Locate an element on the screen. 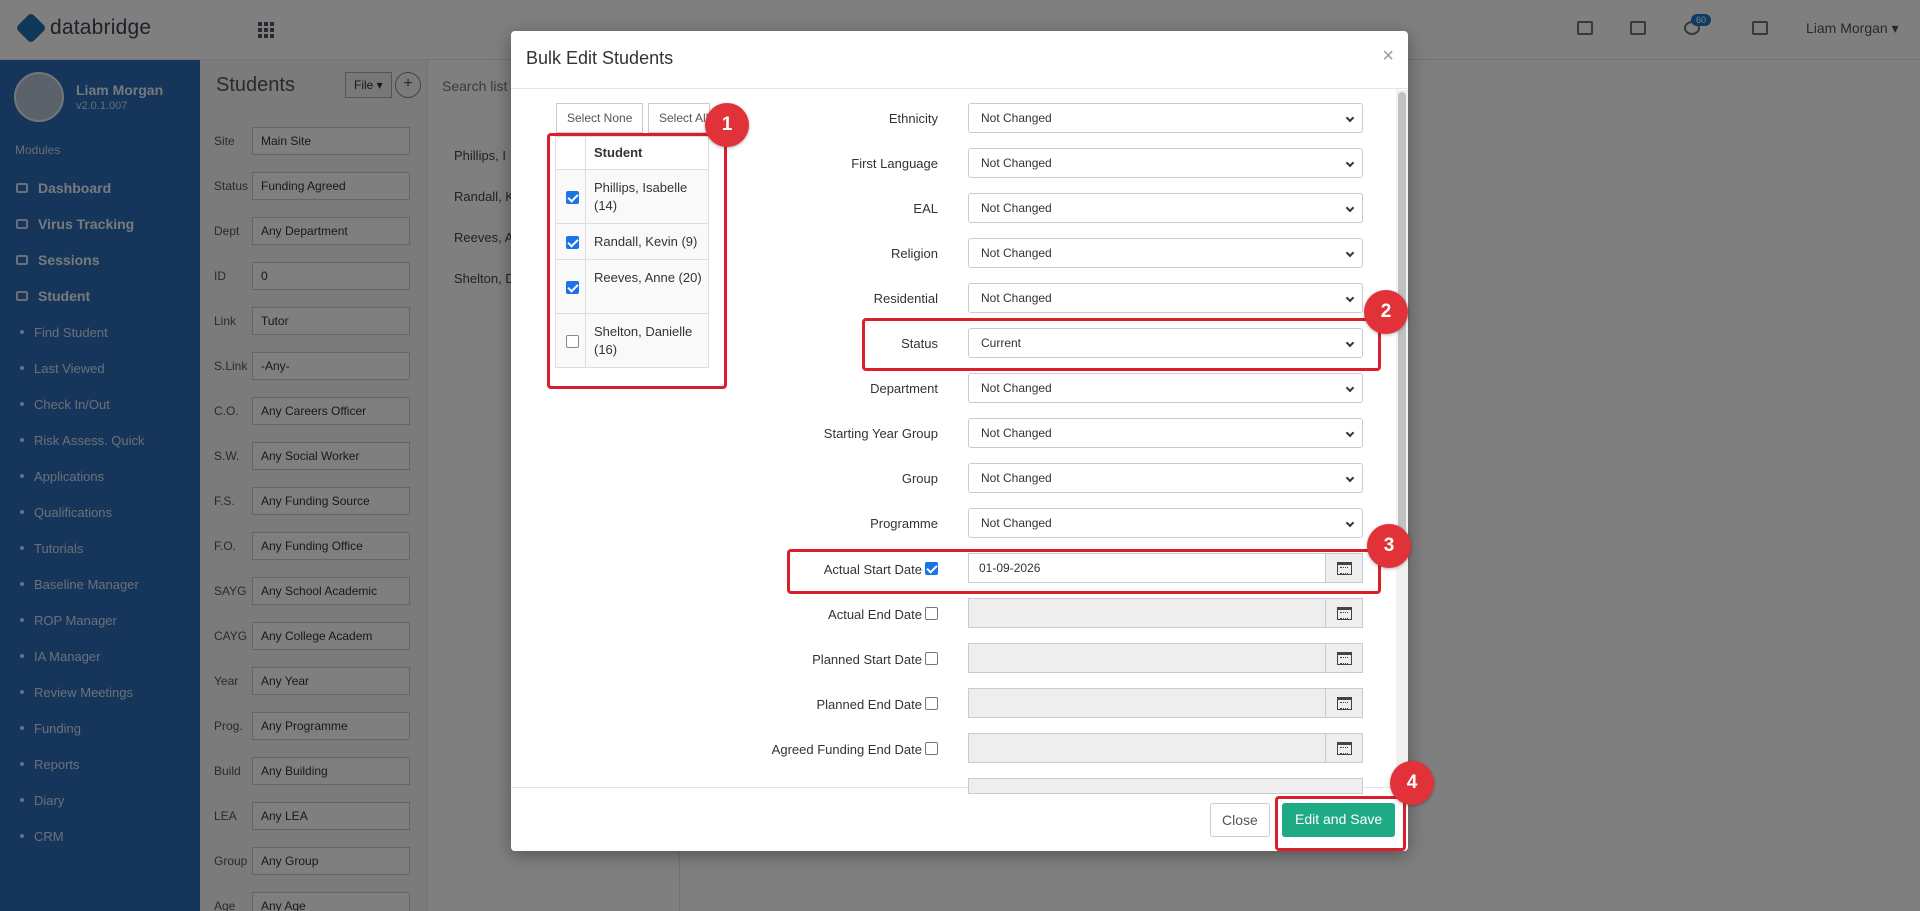 Image resolution: width=1920 pixels, height=911 pixels. field-label: First Language is located at coordinates (894, 163).